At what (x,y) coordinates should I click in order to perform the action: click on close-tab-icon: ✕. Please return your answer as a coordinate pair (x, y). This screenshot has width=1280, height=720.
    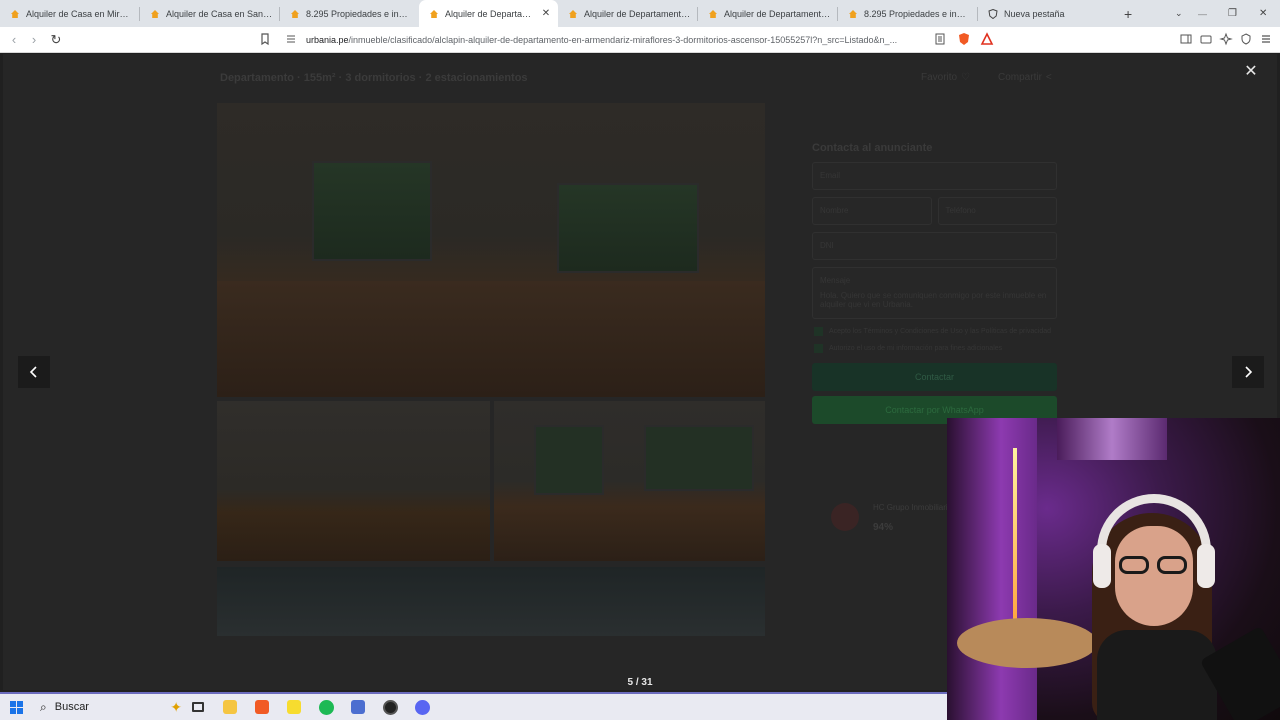
    Looking at the image, I should click on (546, 13).